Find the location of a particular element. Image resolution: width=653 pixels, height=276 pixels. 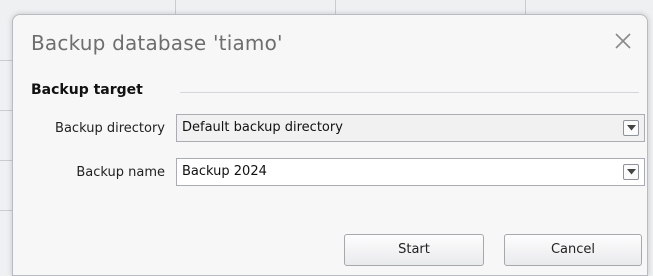

backup-target-label: Backup target is located at coordinates (87, 90).